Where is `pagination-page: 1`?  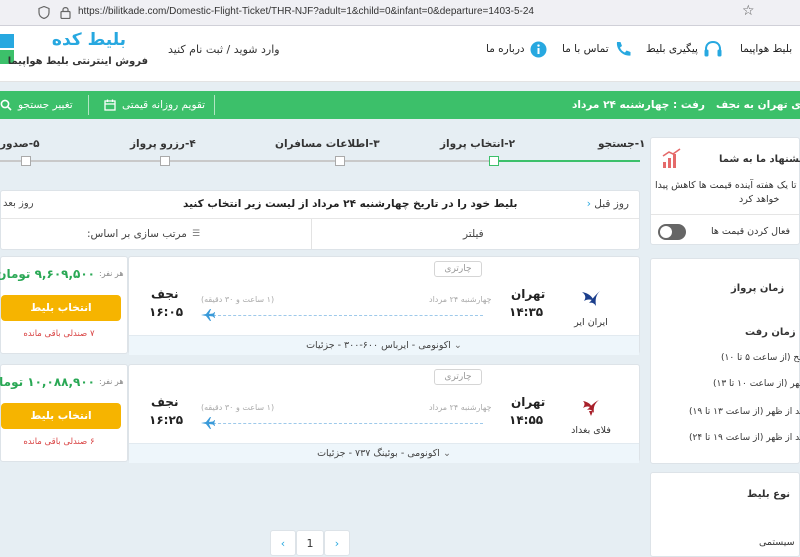 pagination-page: 1 is located at coordinates (310, 543).